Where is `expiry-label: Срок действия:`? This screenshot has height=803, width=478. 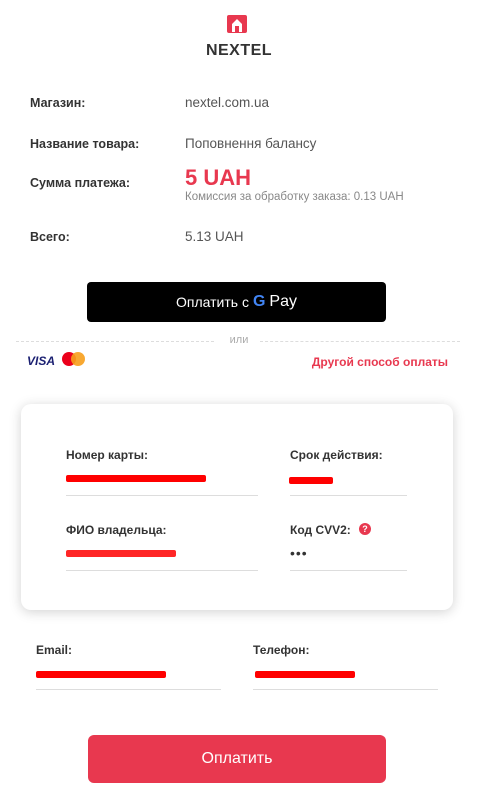
expiry-label: Срок действия: is located at coordinates (336, 455).